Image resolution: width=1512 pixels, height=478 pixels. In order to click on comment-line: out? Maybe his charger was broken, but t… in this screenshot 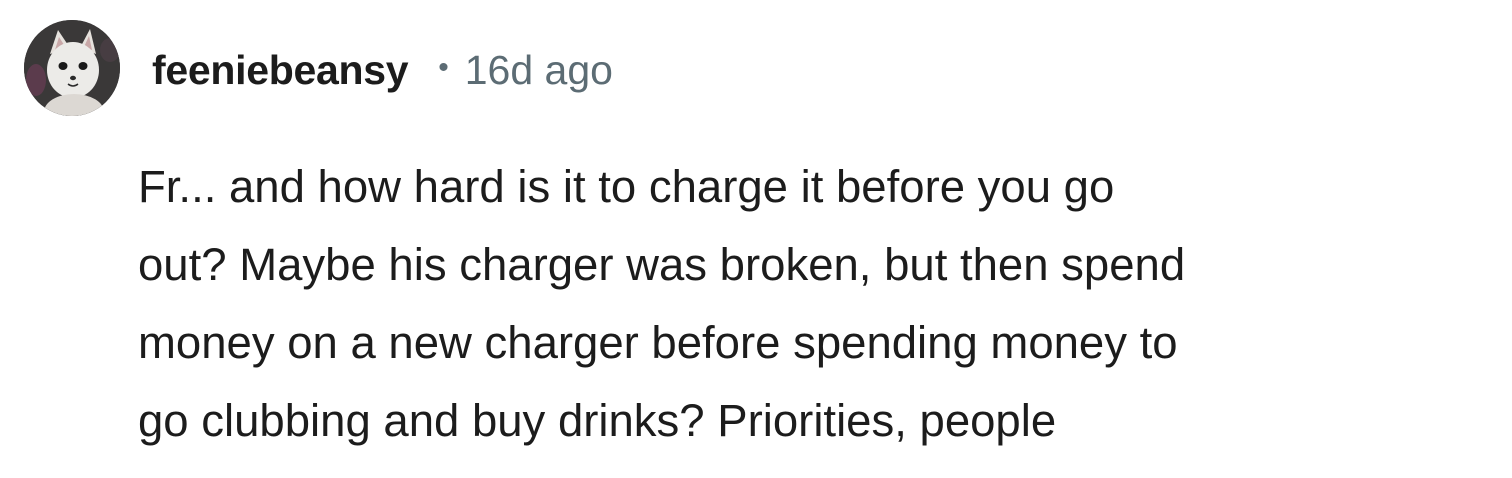, I will do `click(662, 264)`.